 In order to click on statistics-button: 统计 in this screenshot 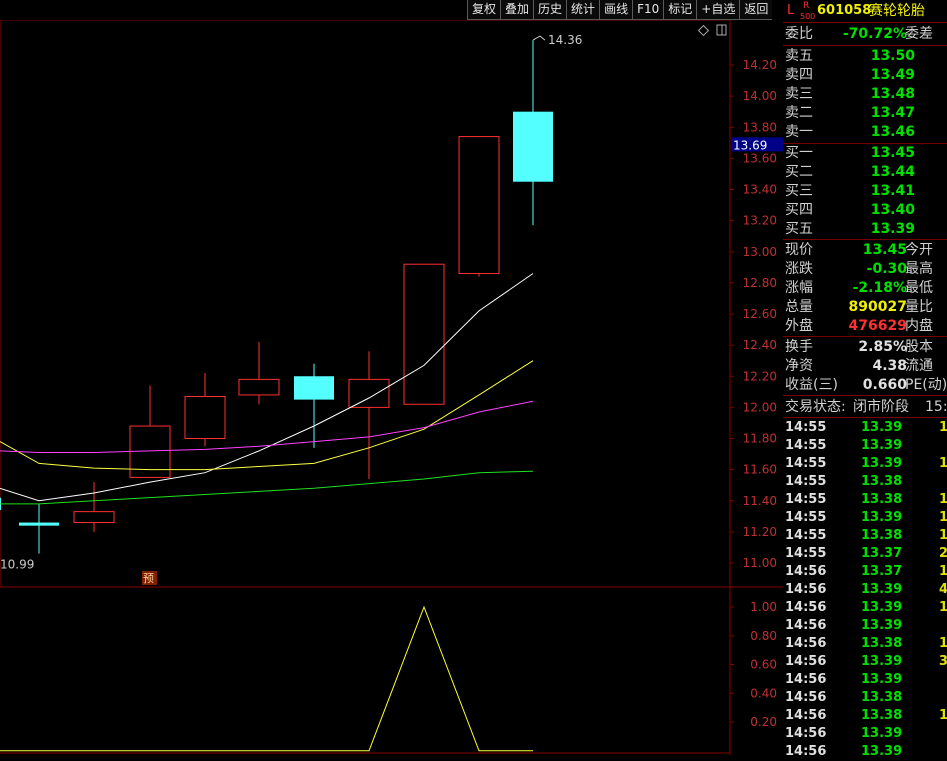, I will do `click(583, 10)`.